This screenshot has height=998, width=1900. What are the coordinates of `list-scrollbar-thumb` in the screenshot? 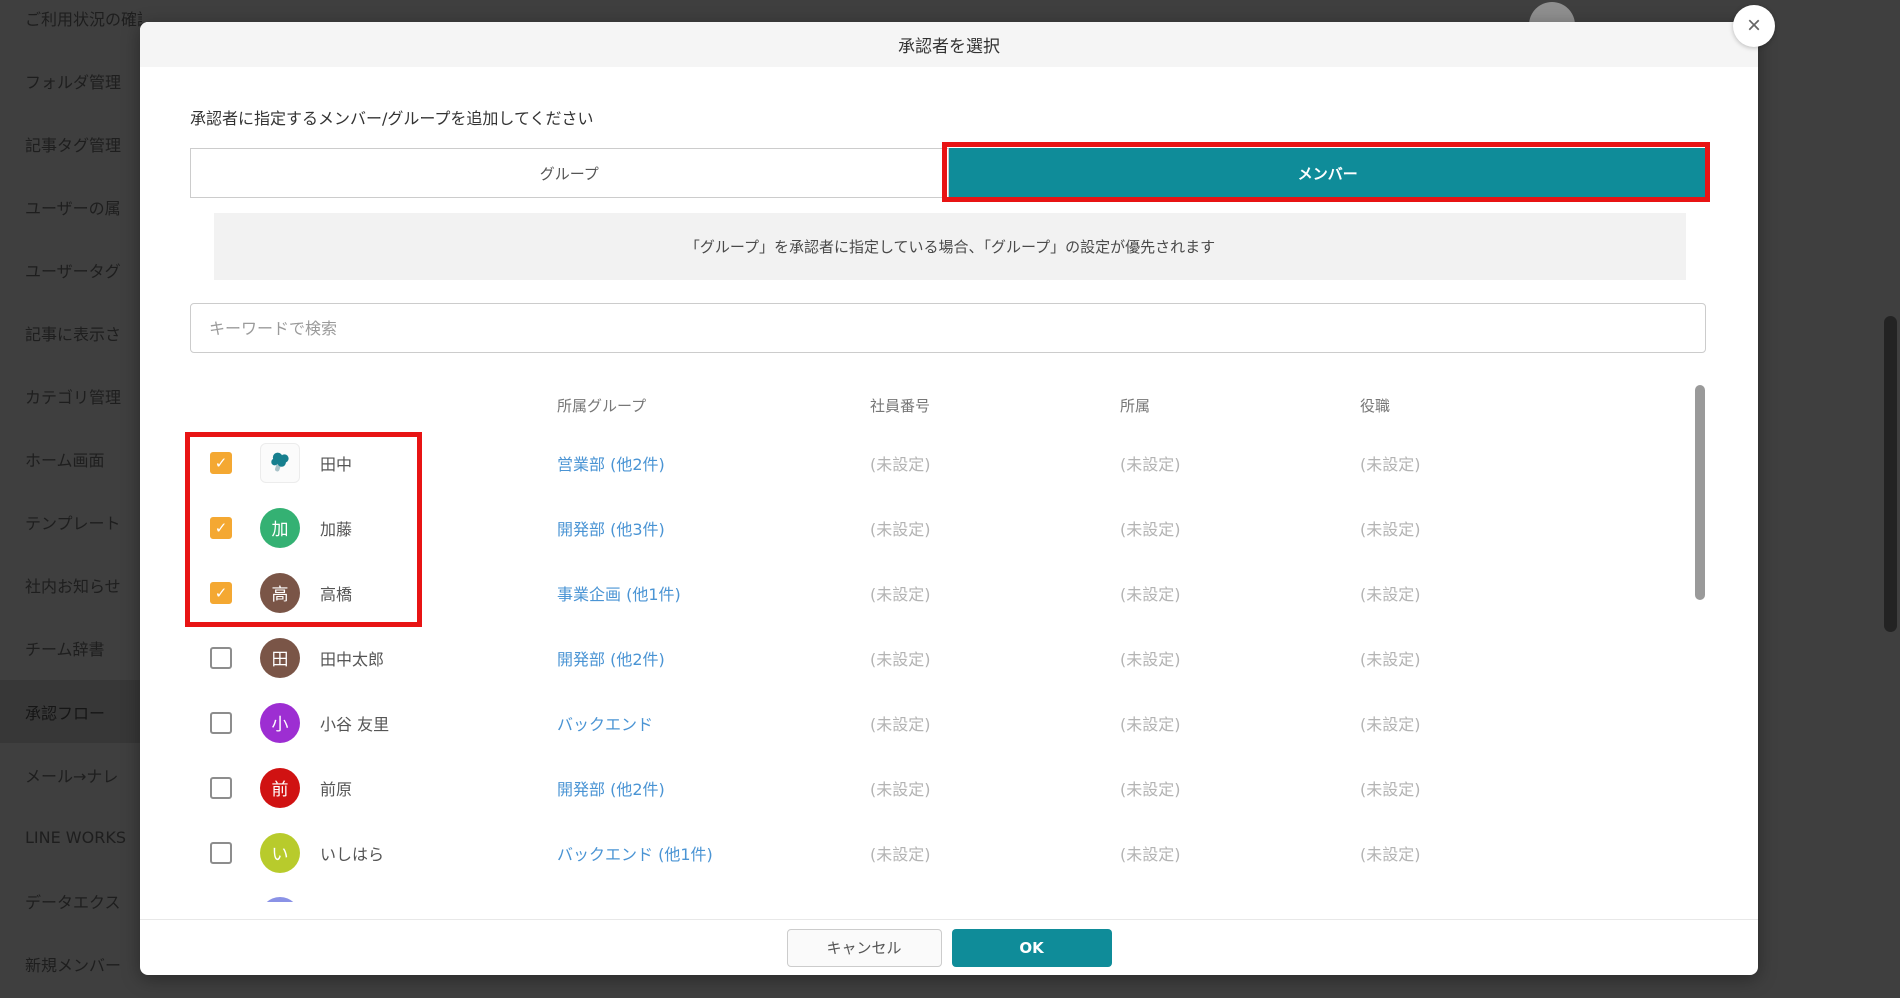 It's located at (1700, 492).